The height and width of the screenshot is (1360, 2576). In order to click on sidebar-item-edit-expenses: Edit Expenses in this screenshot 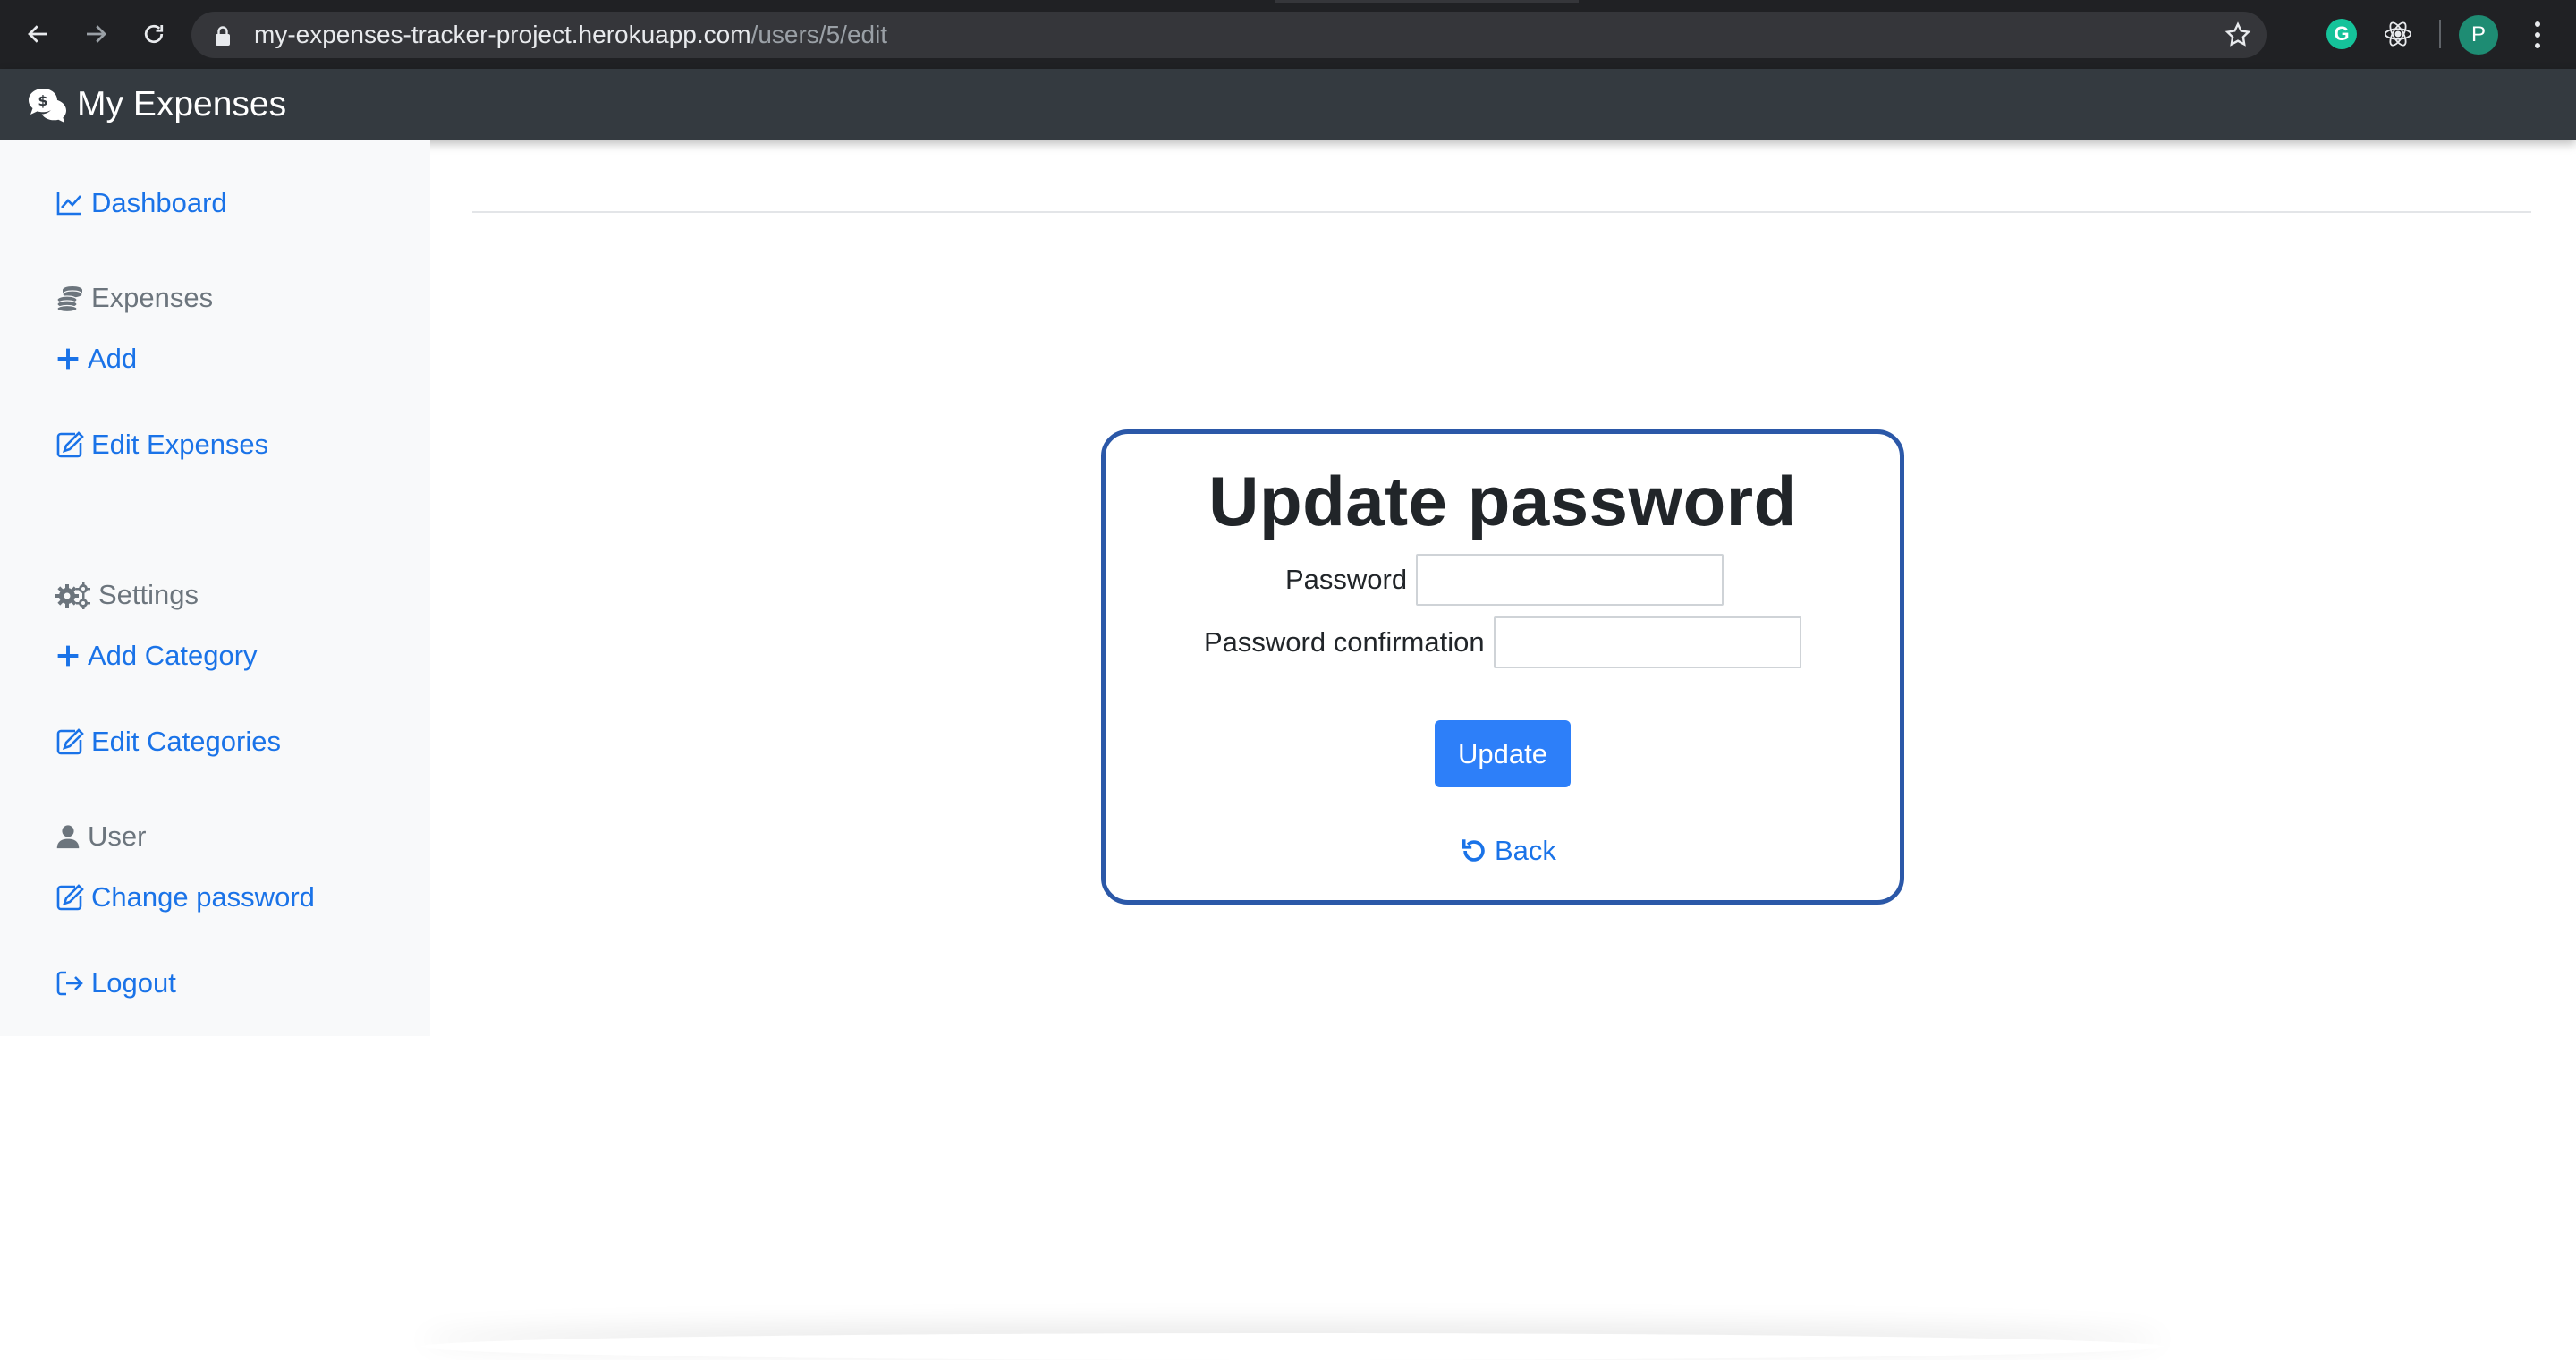, I will do `click(161, 445)`.